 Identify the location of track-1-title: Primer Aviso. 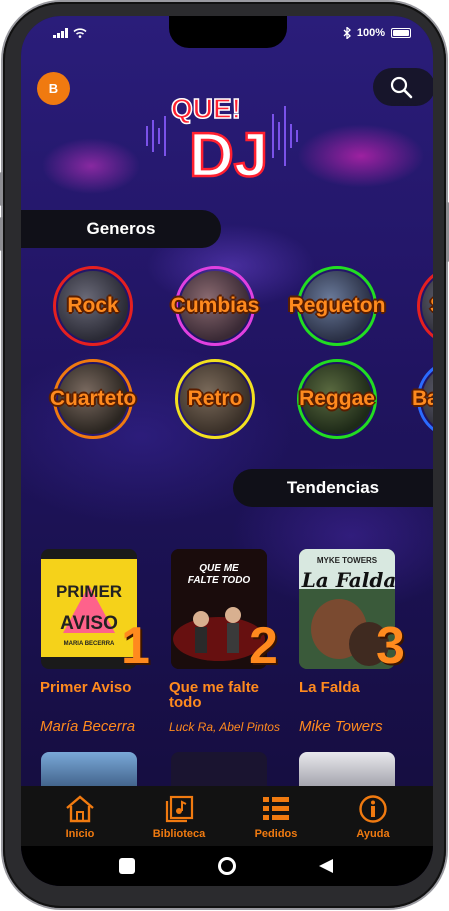
(95, 687).